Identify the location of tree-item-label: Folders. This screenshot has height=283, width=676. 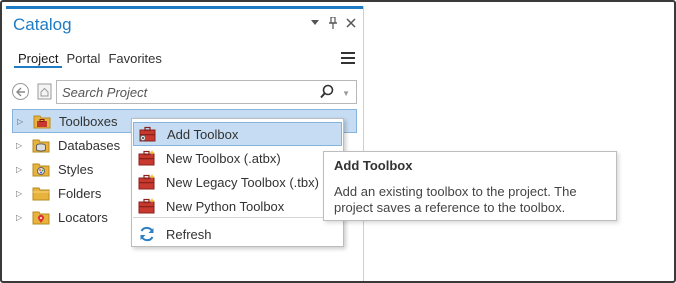
(80, 193).